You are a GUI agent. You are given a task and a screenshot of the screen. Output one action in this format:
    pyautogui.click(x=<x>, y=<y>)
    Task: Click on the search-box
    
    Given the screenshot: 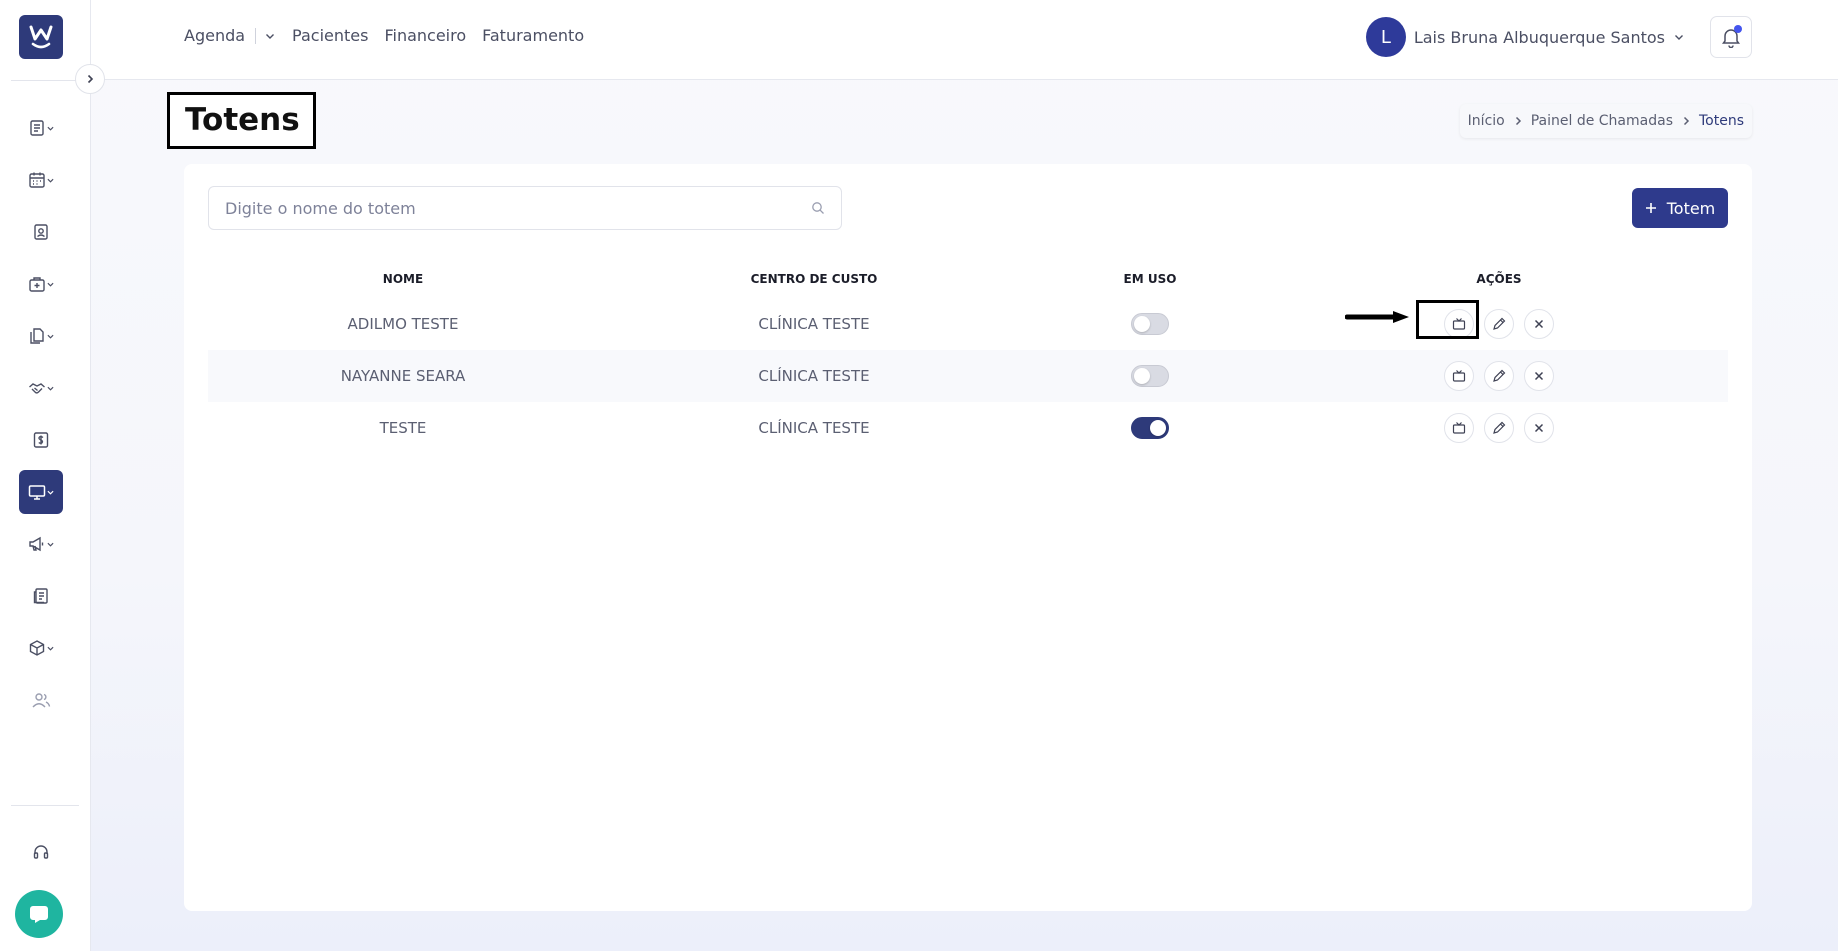 What is the action you would take?
    pyautogui.click(x=525, y=208)
    